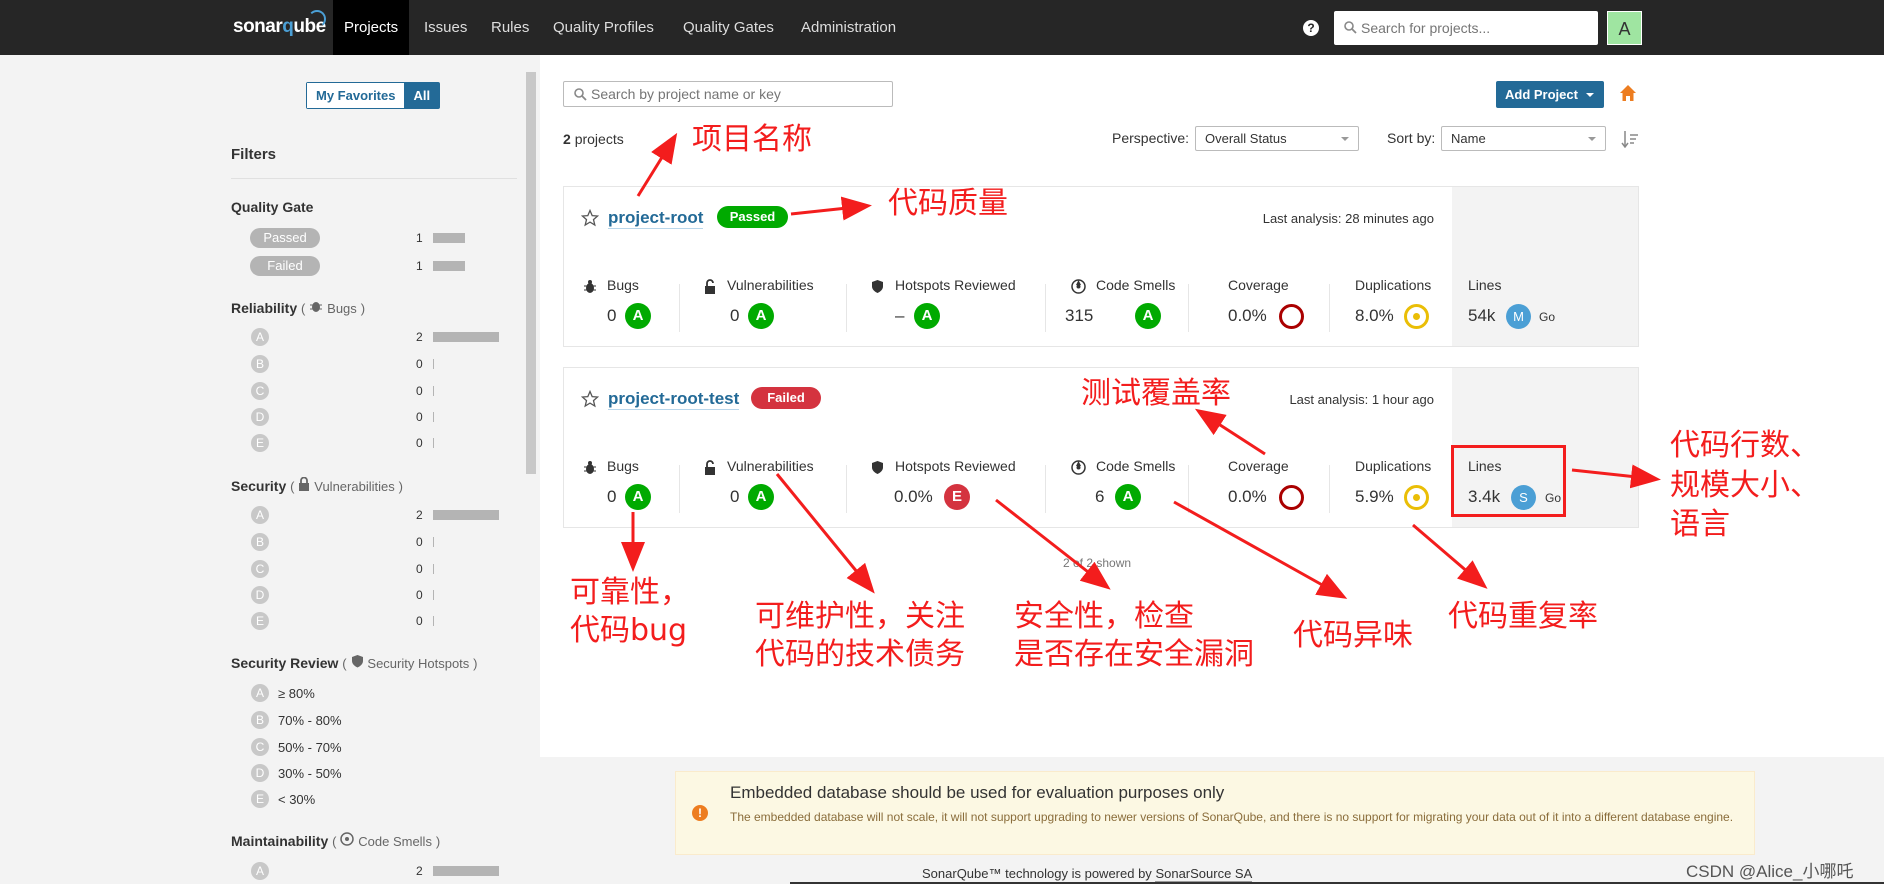  I want to click on annotation-security-1: 安全性，检查, so click(1104, 616).